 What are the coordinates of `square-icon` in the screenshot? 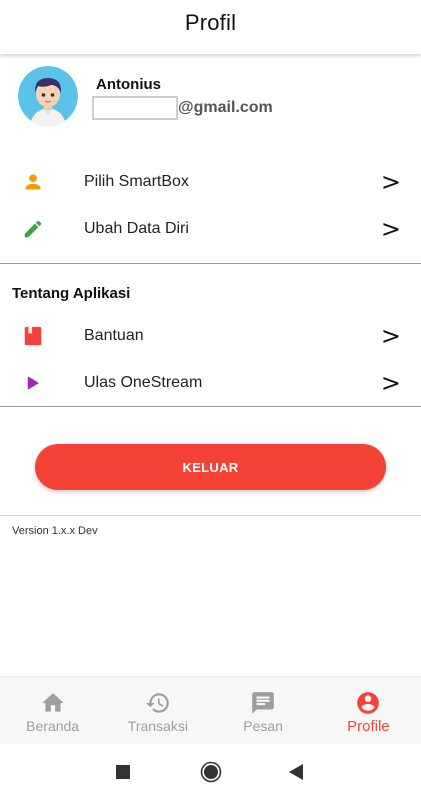 It's located at (123, 772).